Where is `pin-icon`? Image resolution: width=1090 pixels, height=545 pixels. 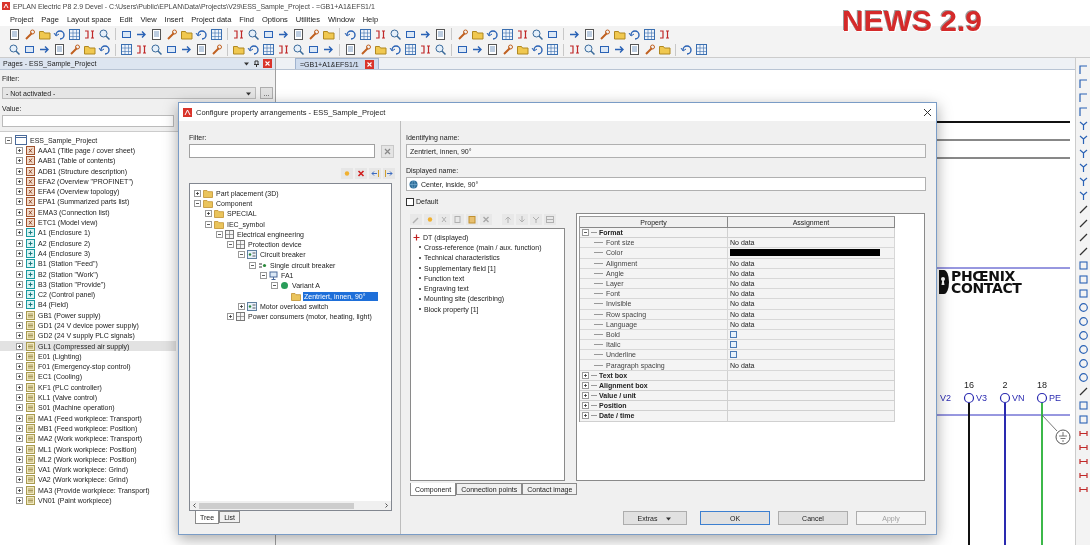 pin-icon is located at coordinates (256, 63).